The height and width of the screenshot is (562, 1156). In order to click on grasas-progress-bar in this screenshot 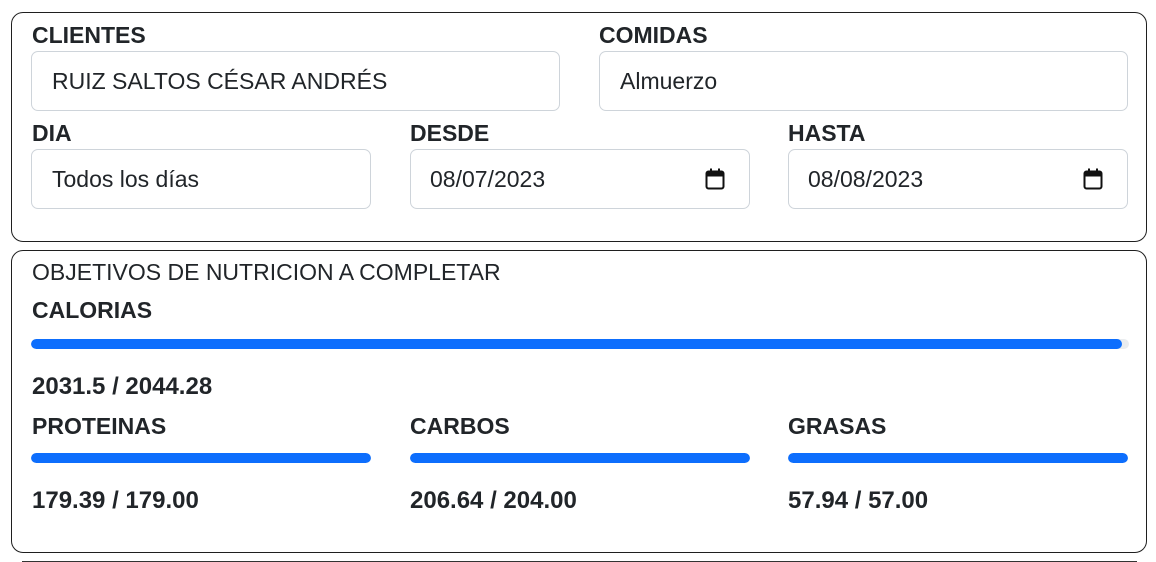, I will do `click(958, 458)`.